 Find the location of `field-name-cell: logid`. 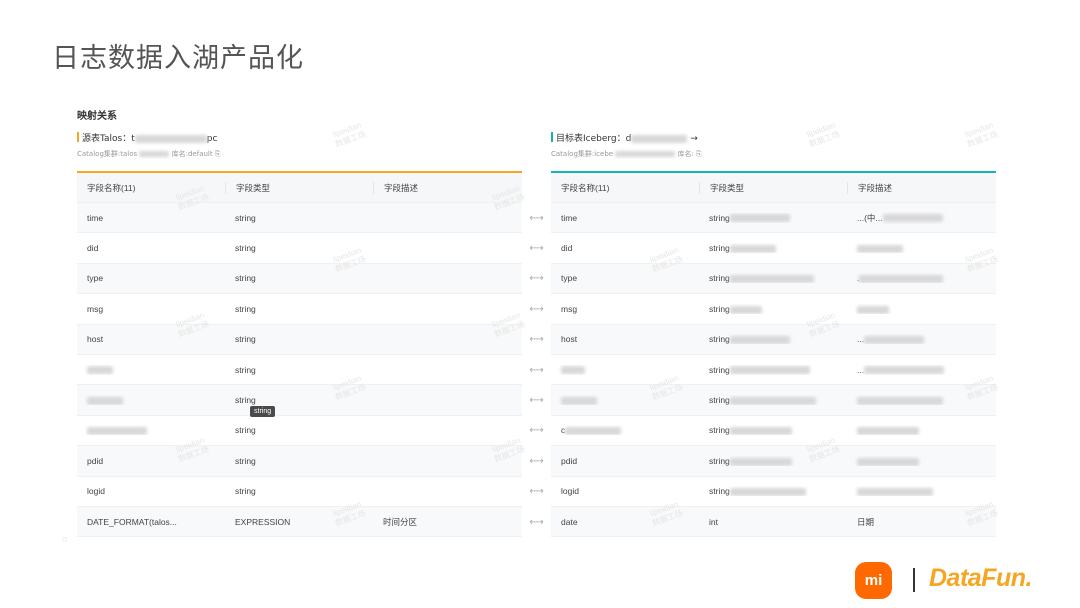

field-name-cell: logid is located at coordinates (96, 491).